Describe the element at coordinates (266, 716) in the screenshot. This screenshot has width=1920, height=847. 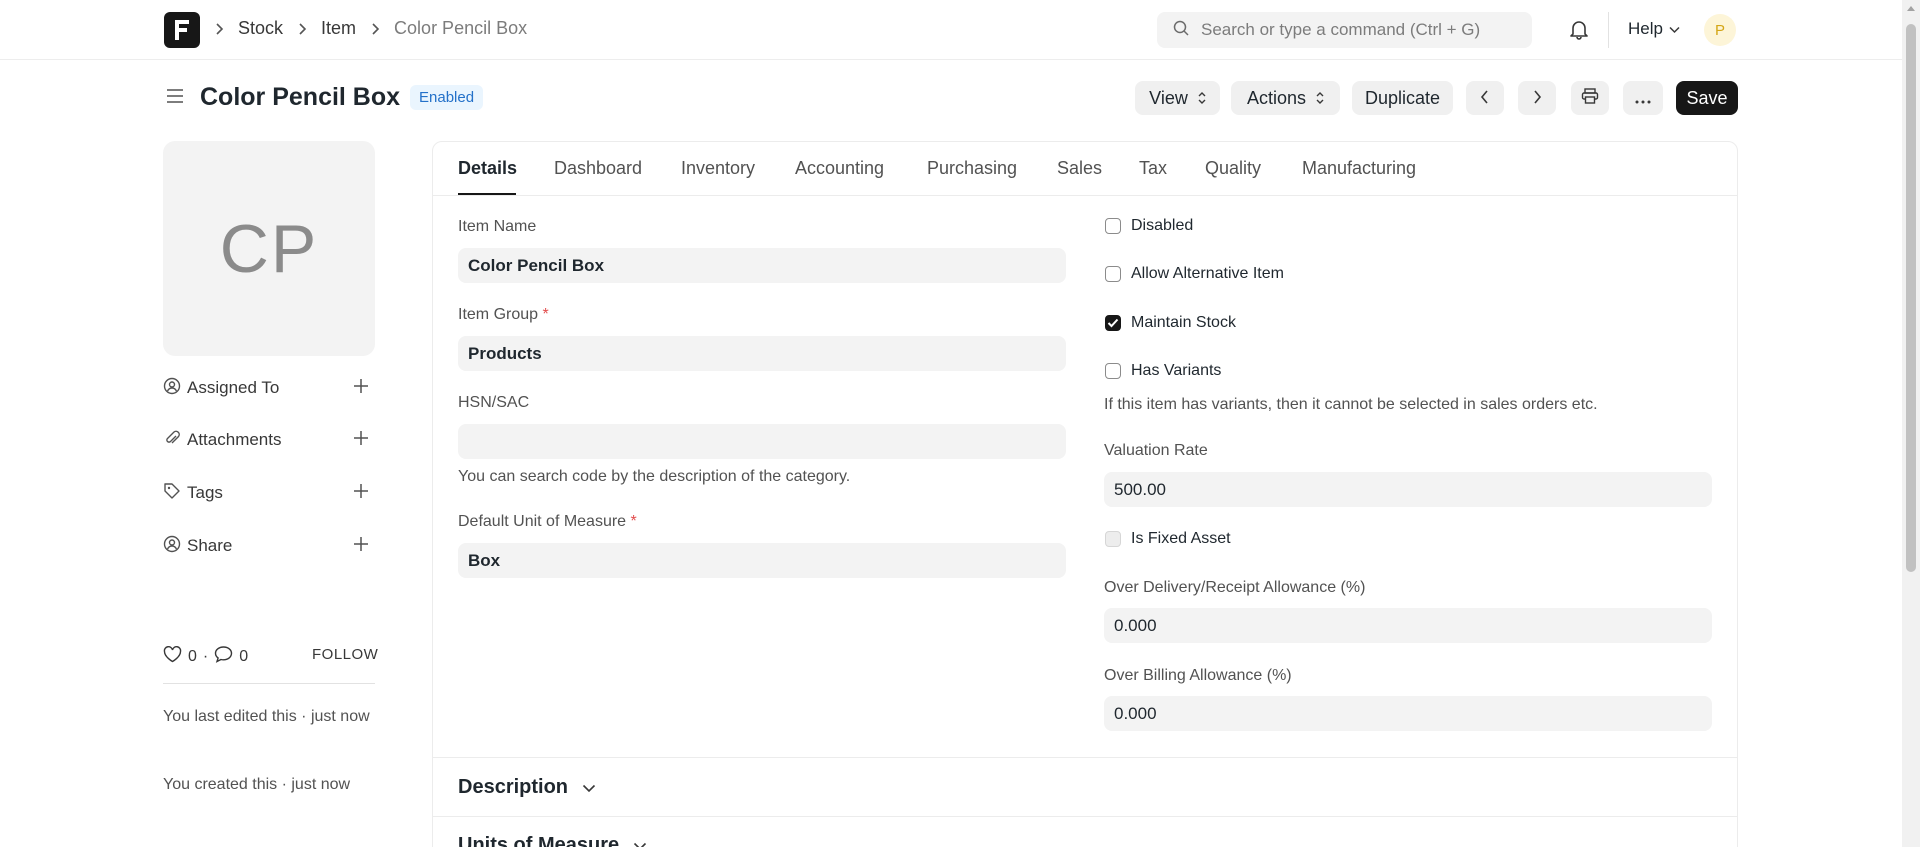
I see `last-edited-info: You last edited this · just now` at that location.